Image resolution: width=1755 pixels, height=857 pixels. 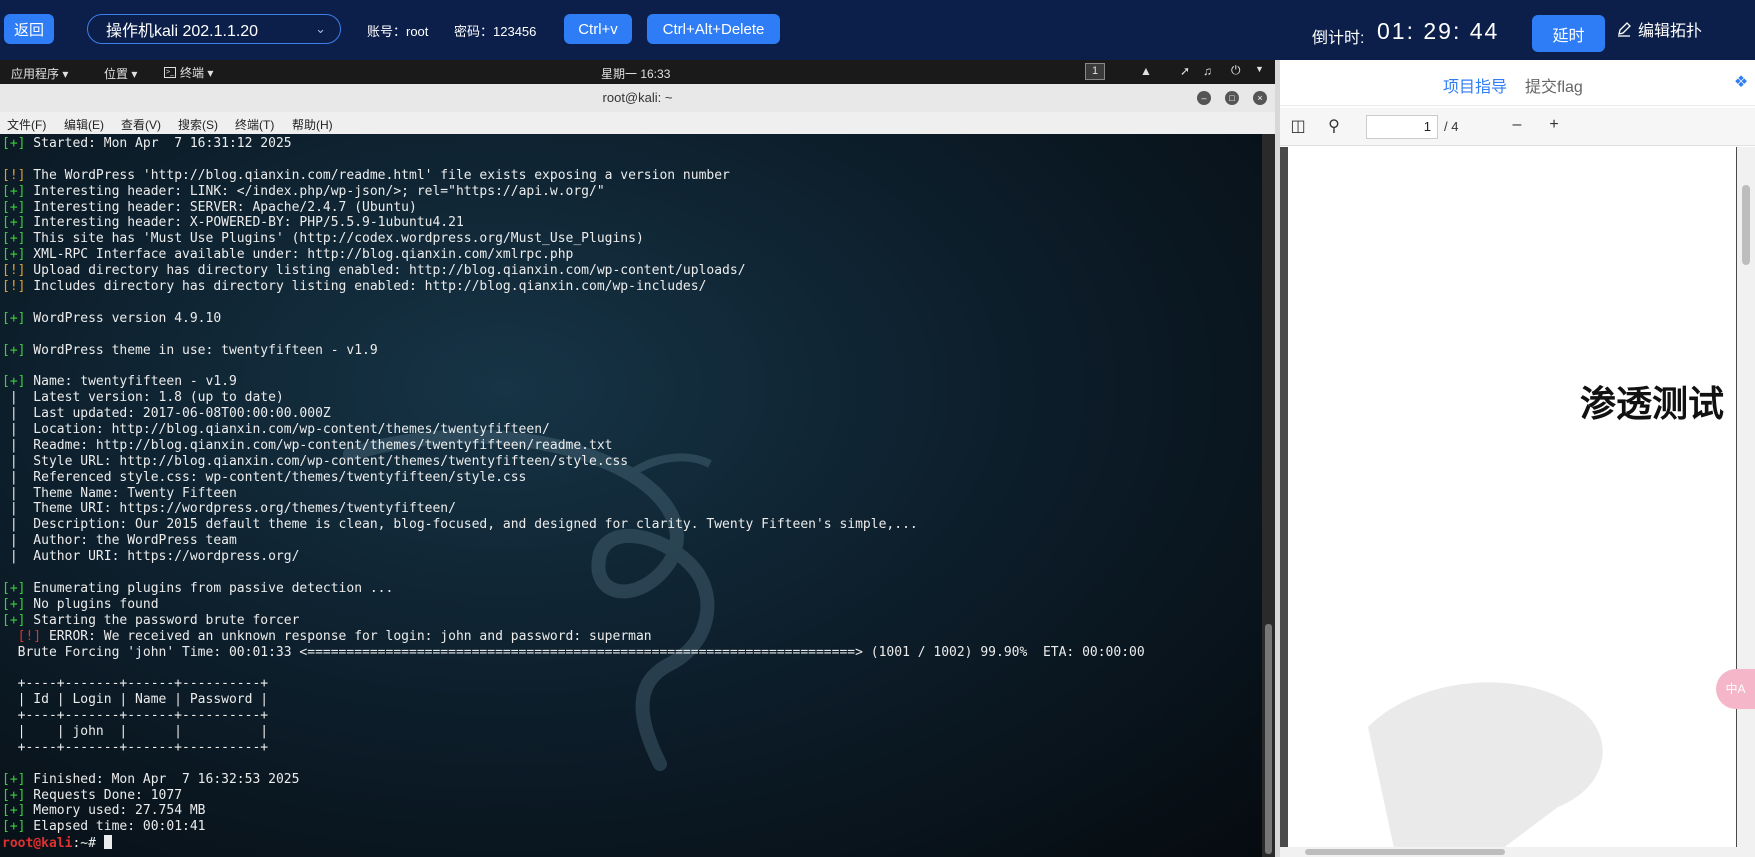 I want to click on terminal-line: [+] No plugins found, so click(x=573, y=605).